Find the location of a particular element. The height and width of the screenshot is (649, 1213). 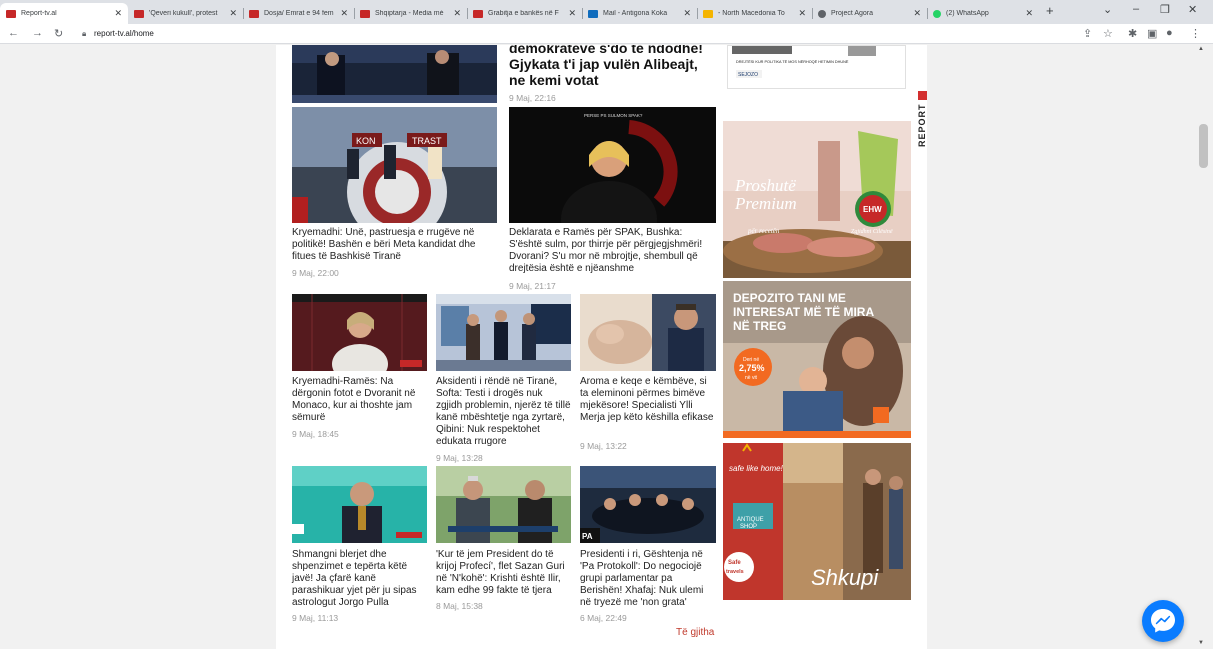

date-bushka-spak: 9 Maj, 21:17 is located at coordinates (532, 286).